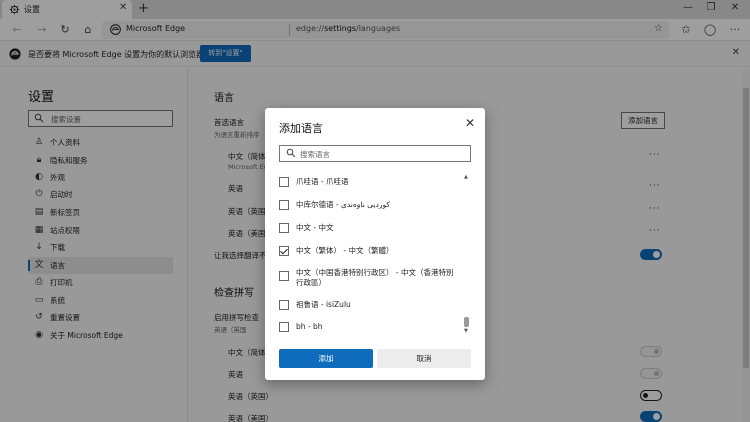 Image resolution: width=750 pixels, height=422 pixels. I want to click on language-search-input: 搜索语言, so click(375, 153).